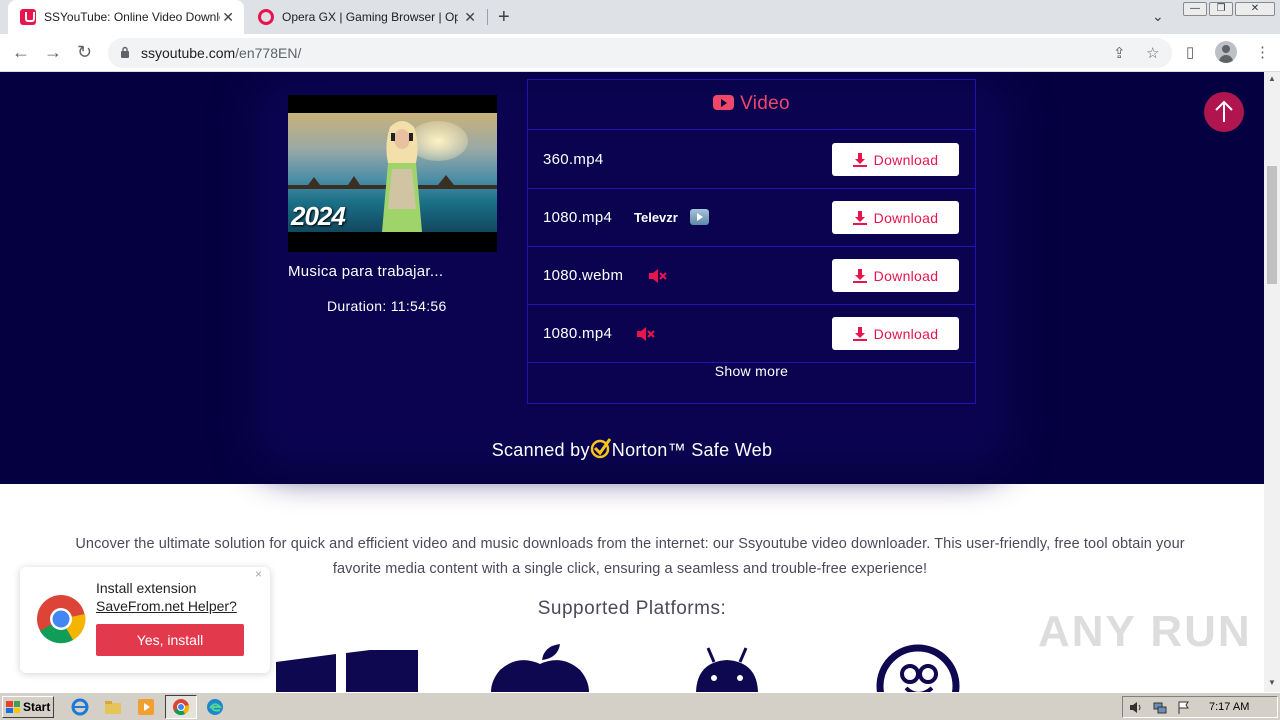  What do you see at coordinates (125, 52) in the screenshot?
I see `lock-icon` at bounding box center [125, 52].